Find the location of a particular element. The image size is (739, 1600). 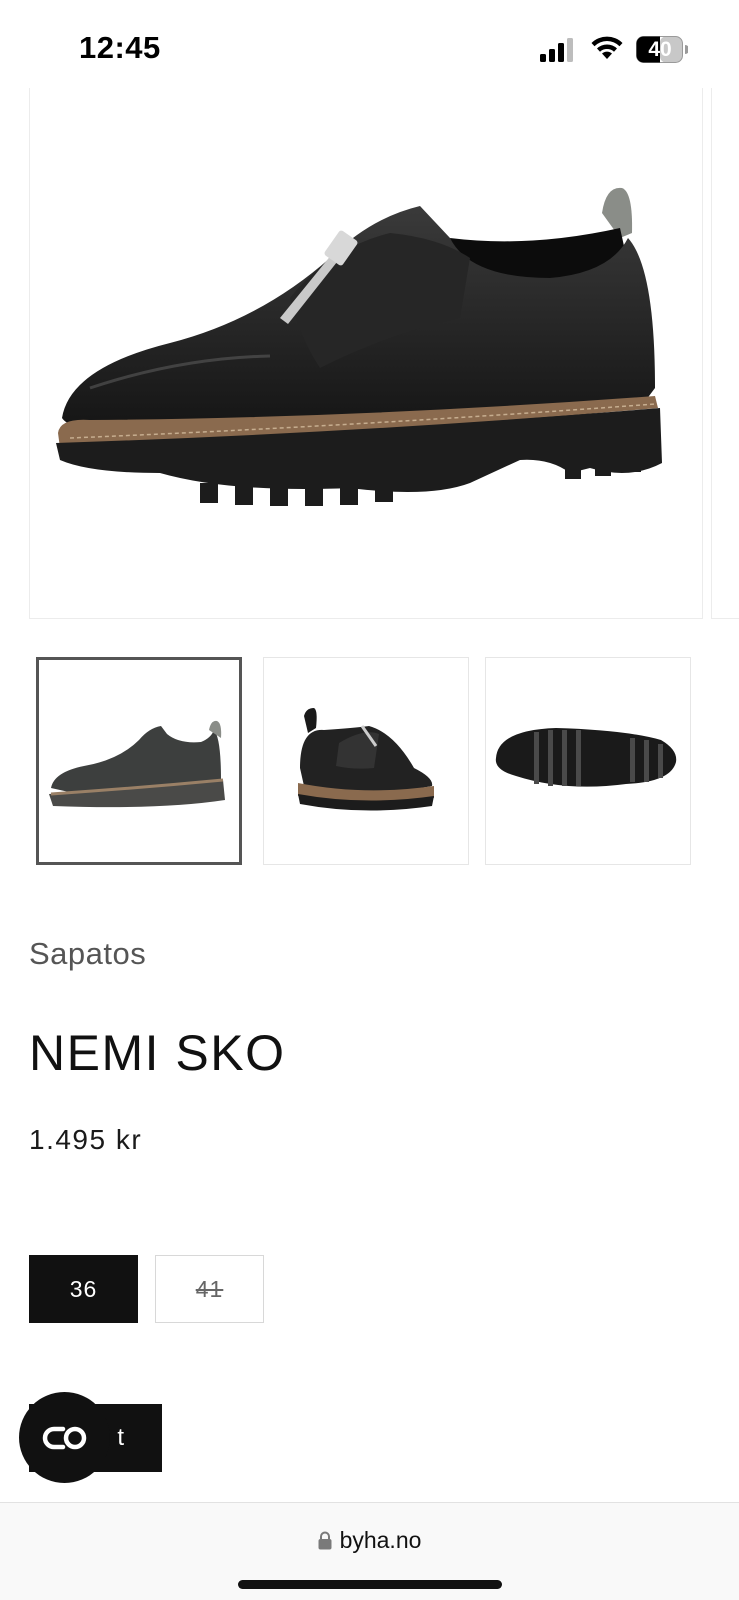

chat-button is located at coordinates (64, 1437).